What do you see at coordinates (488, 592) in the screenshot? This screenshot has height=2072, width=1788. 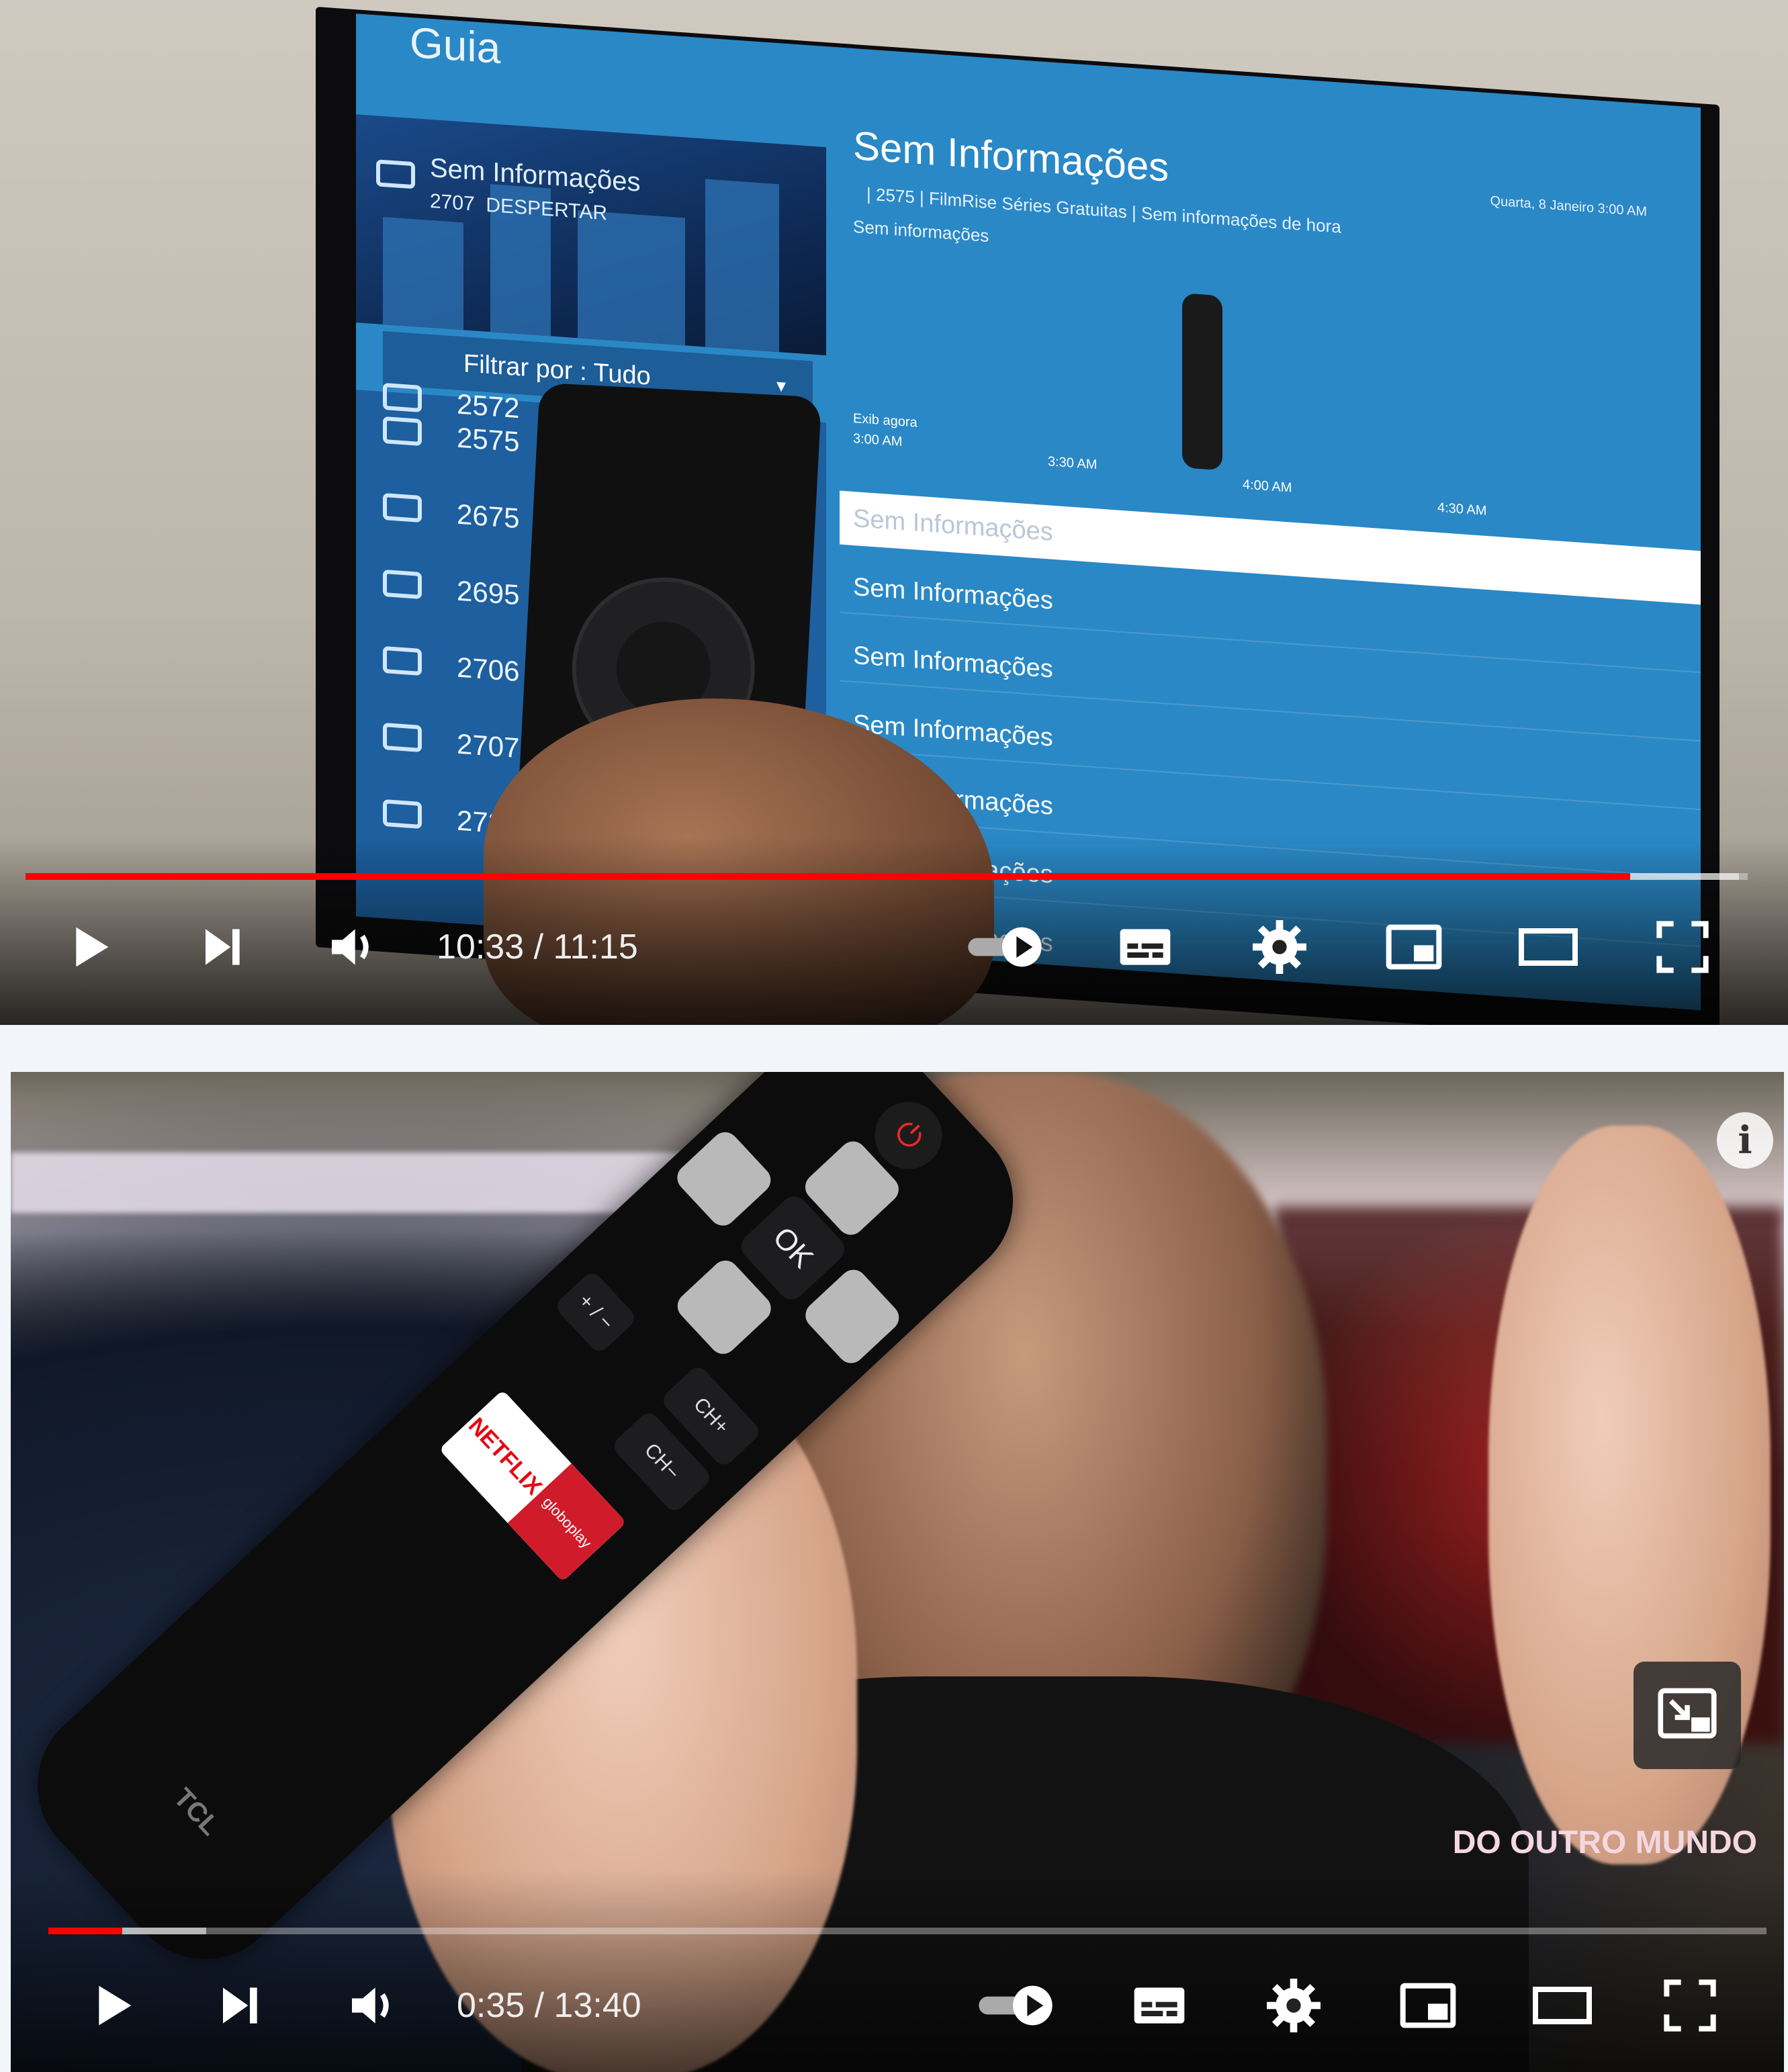 I see `channel-number: 2695` at bounding box center [488, 592].